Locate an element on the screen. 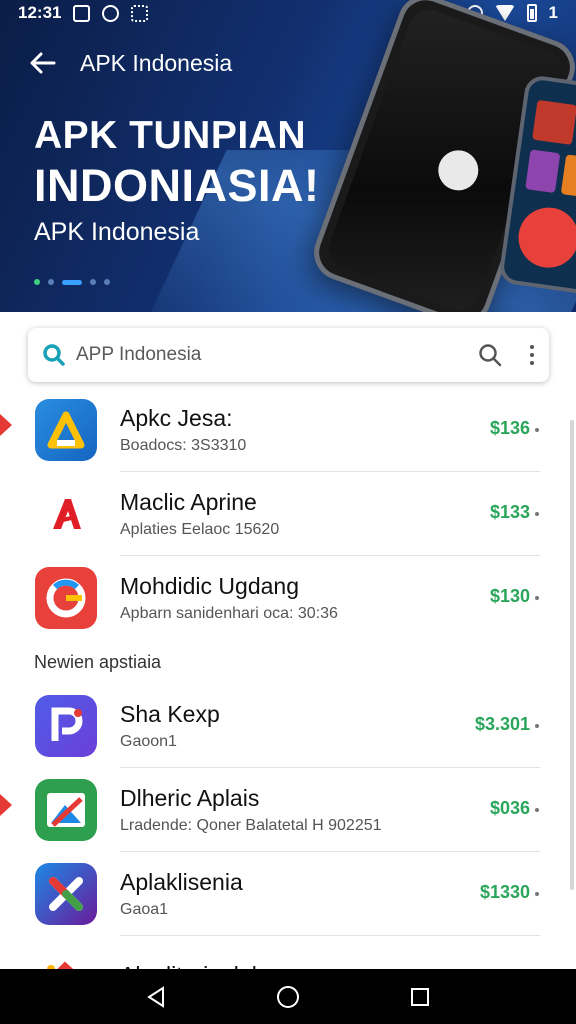  nav-back-button is located at coordinates (156, 997).